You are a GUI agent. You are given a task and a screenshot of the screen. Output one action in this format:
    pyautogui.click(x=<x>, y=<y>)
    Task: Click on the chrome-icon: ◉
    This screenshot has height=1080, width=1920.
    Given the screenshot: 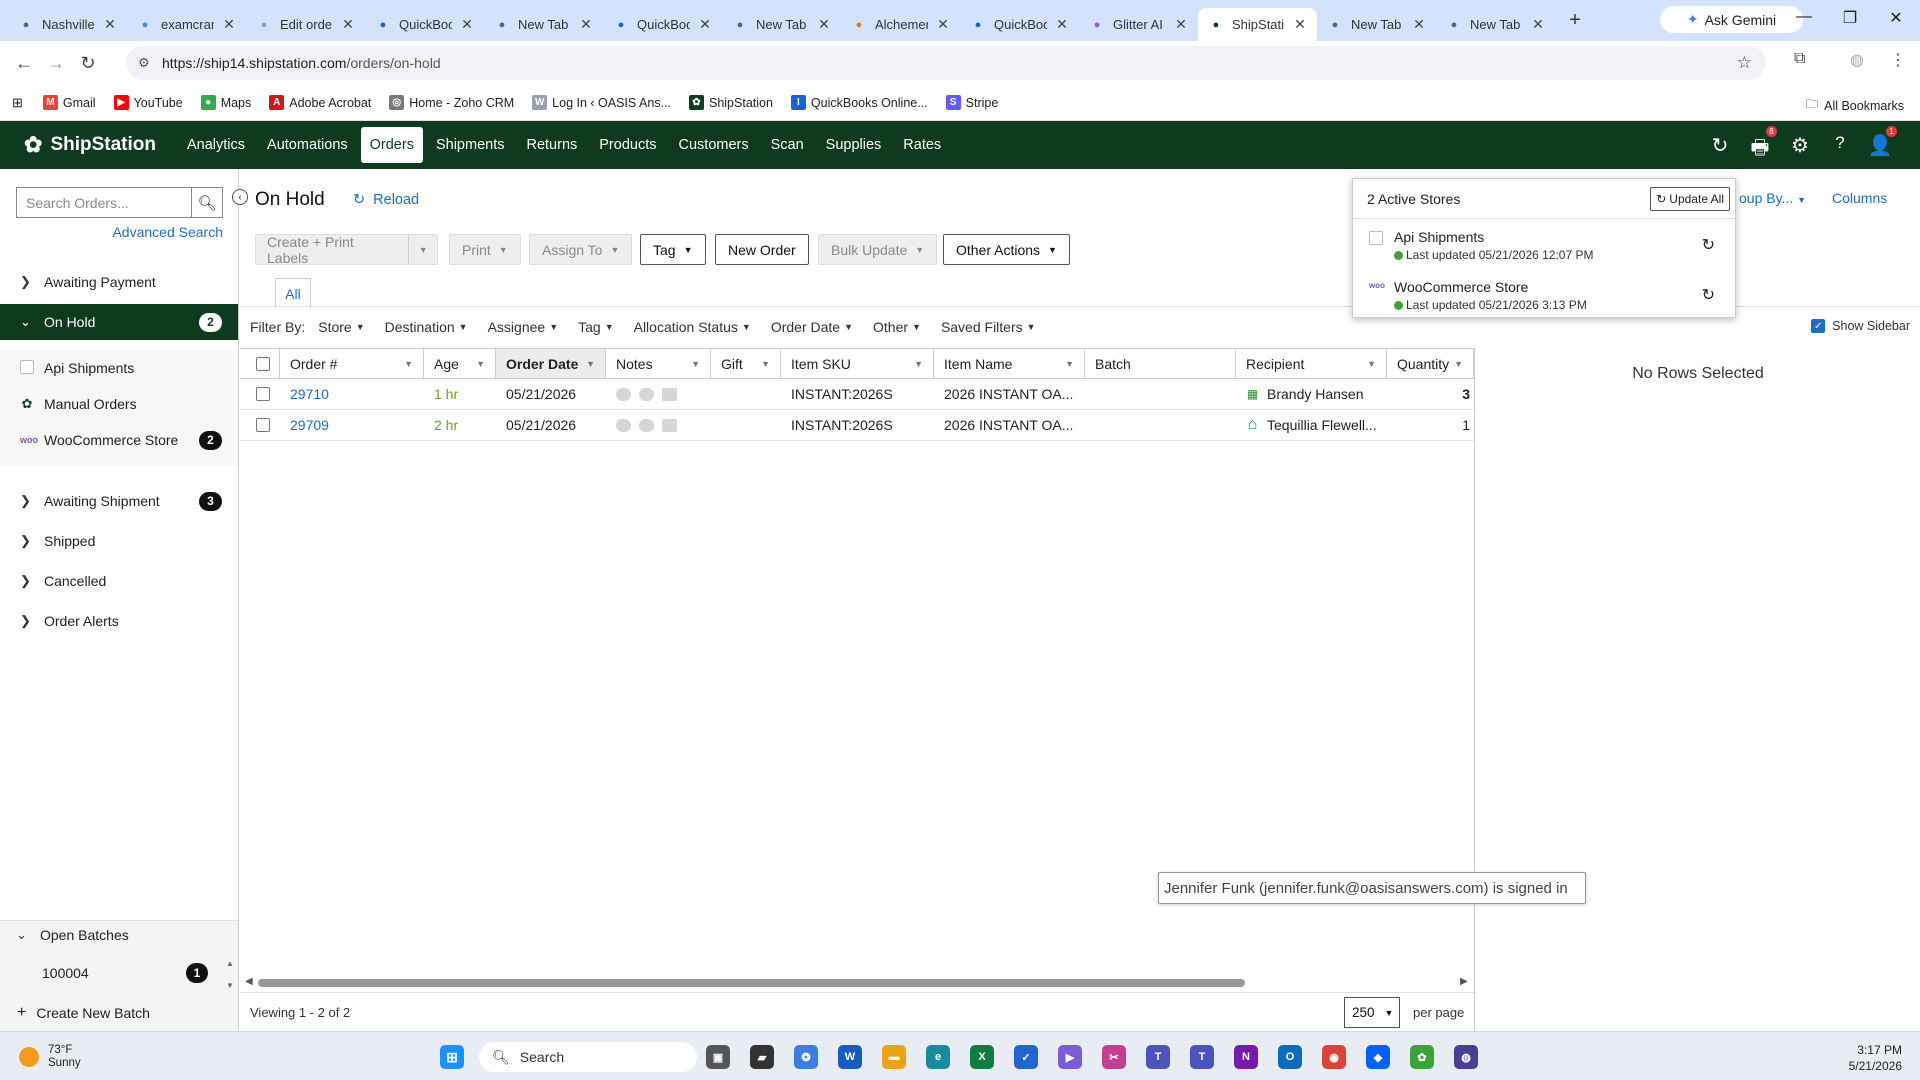 What is the action you would take?
    pyautogui.click(x=1334, y=1057)
    